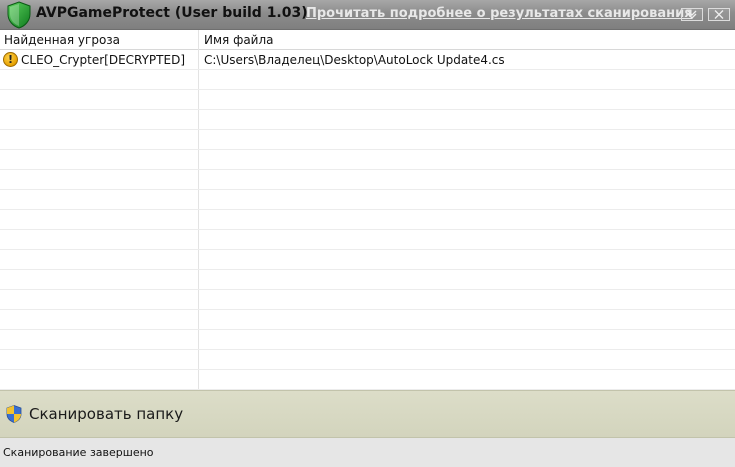  I want to click on scan-folder-label: Сканировать папку, so click(106, 414).